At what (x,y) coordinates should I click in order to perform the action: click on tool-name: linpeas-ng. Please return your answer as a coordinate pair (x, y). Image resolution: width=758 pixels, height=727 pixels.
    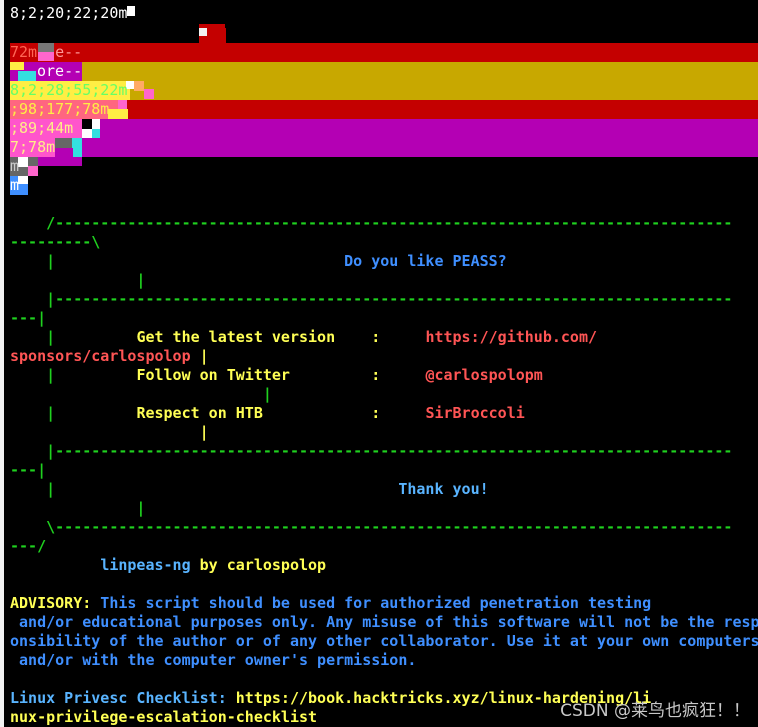
    Looking at the image, I should click on (145, 565).